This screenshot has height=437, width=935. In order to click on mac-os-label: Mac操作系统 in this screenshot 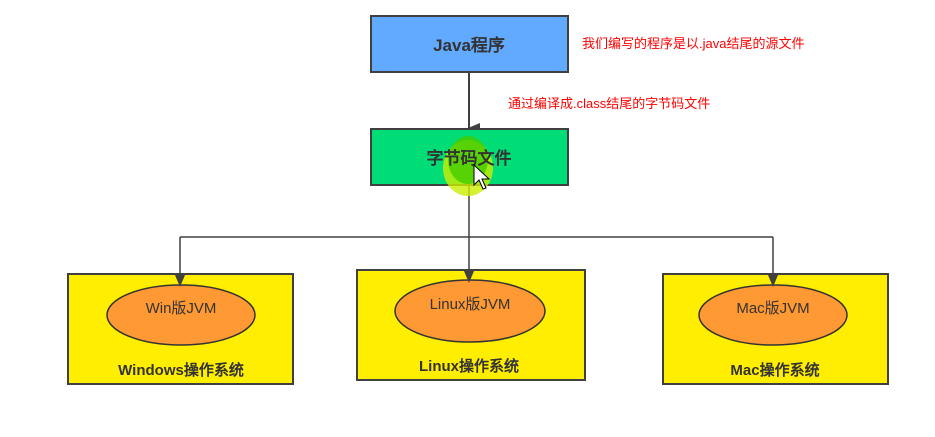, I will do `click(774, 370)`.